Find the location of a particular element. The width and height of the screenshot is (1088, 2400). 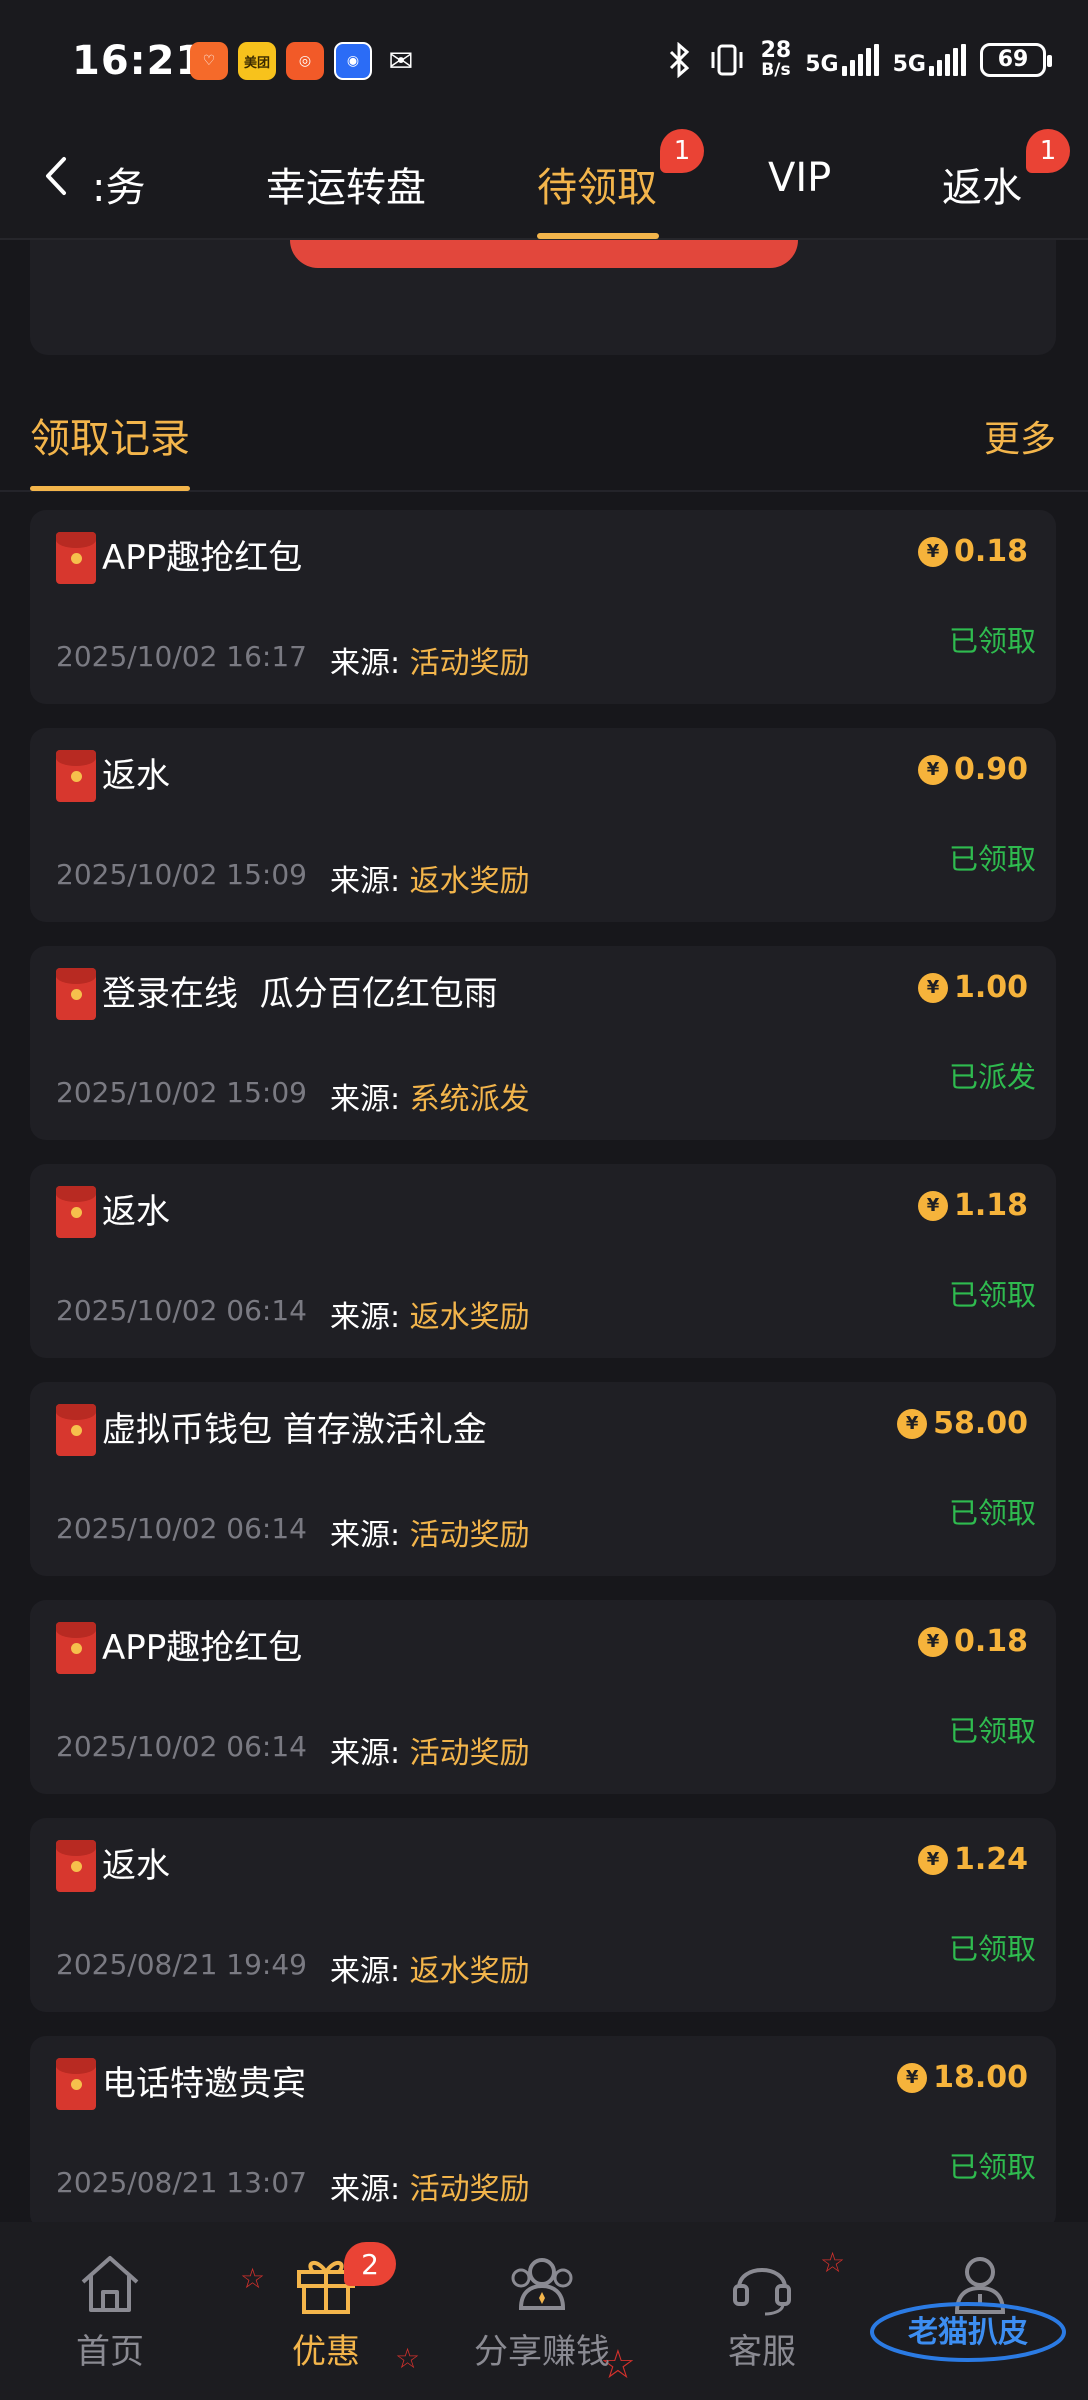

bottom-navigation: ☆ ☆ ☆ ☆ 首页 2 优惠 分享赚钱 客服 老猫扒皮 is located at coordinates (544, 2311).